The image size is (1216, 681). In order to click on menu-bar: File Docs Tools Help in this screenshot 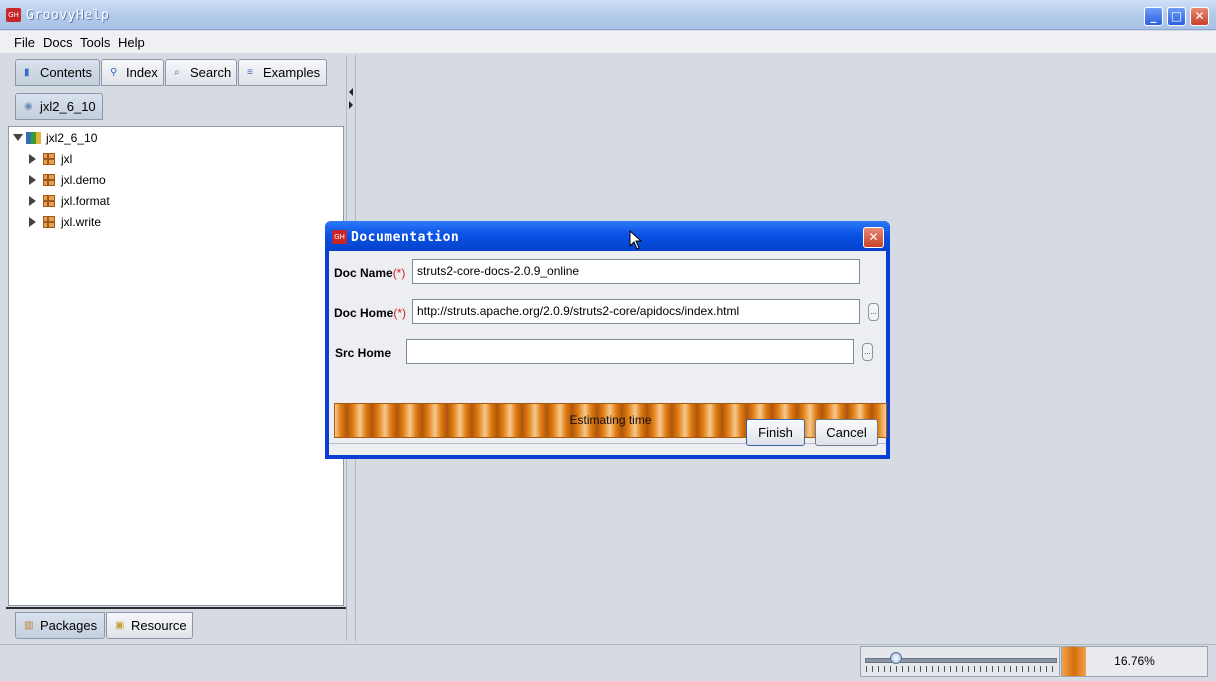, I will do `click(608, 42)`.